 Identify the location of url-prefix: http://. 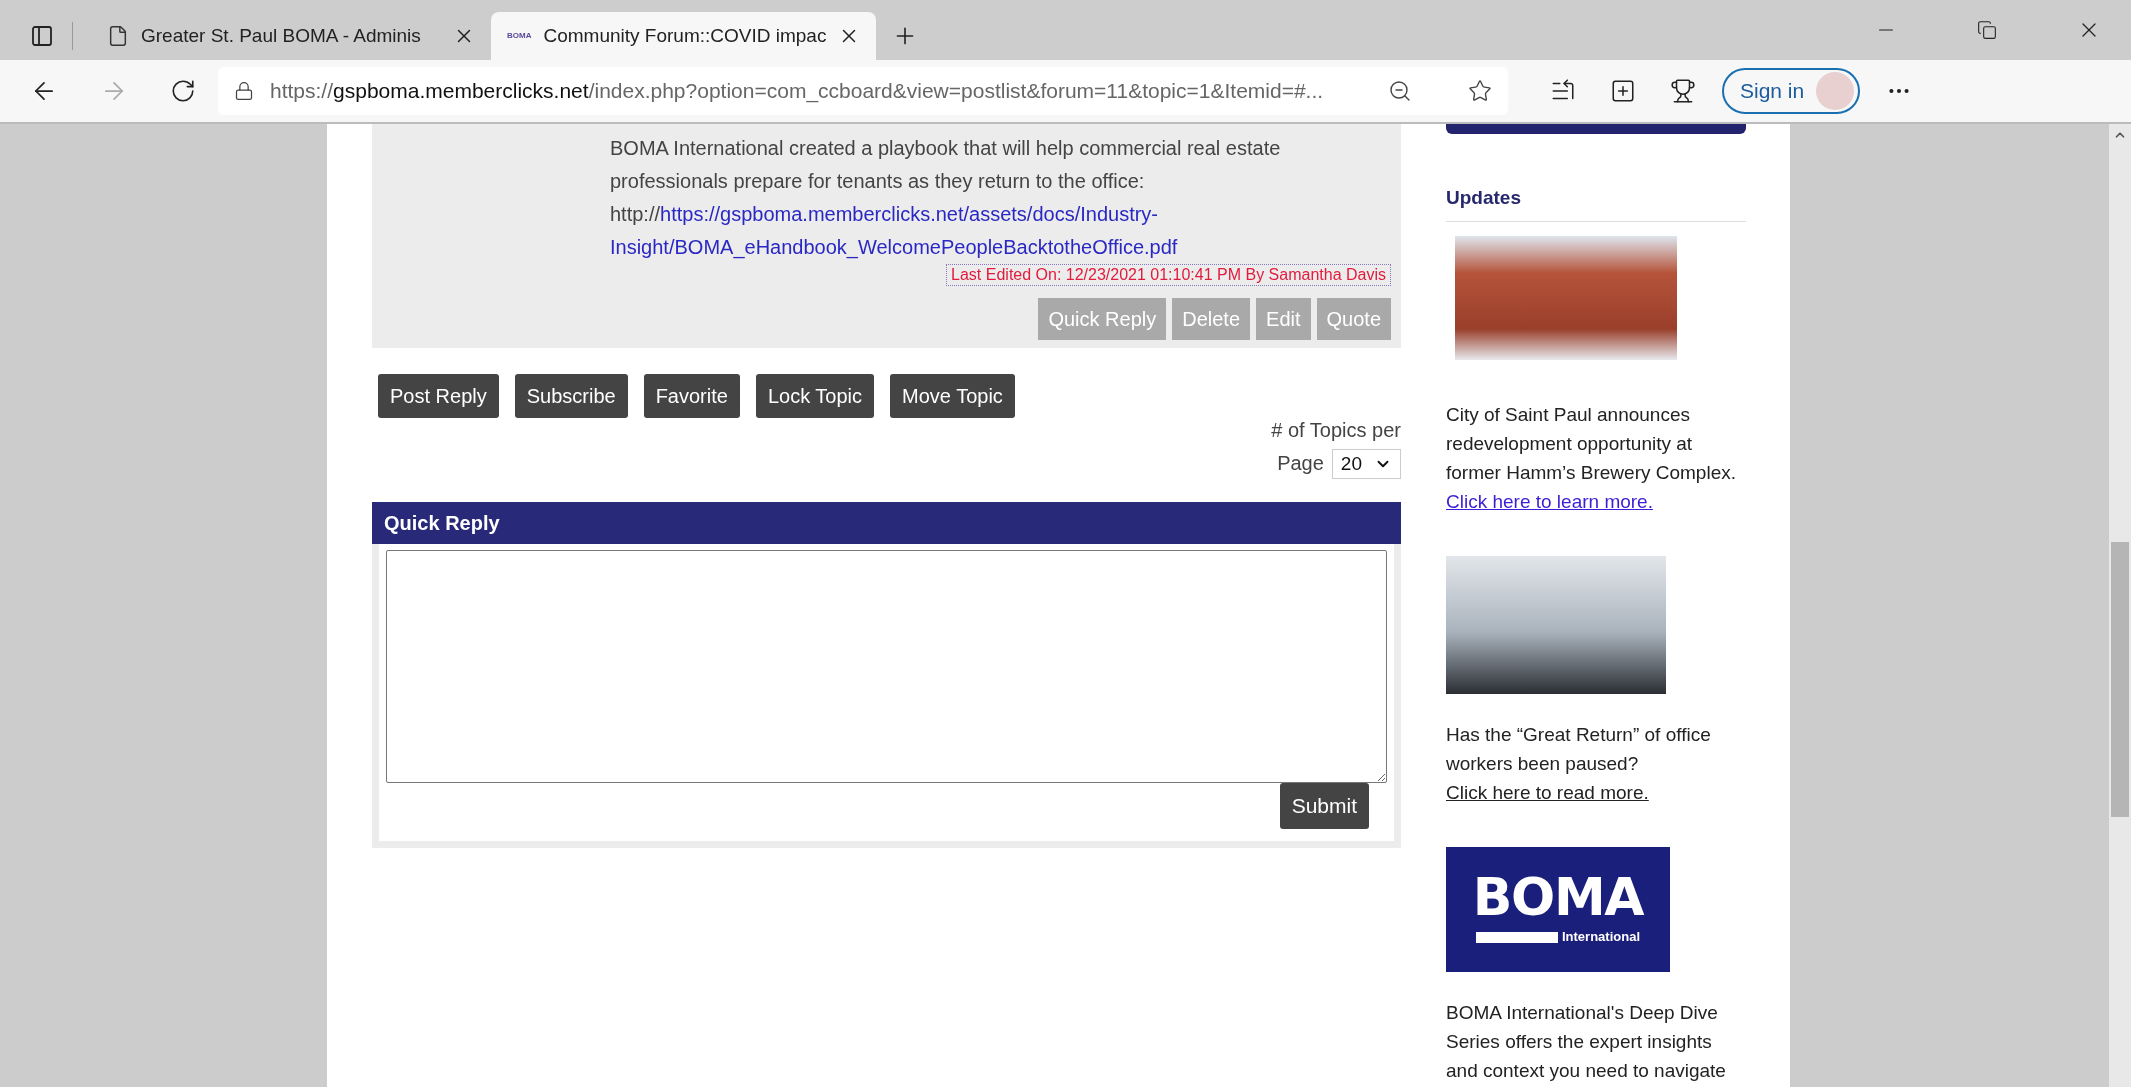
(635, 214).